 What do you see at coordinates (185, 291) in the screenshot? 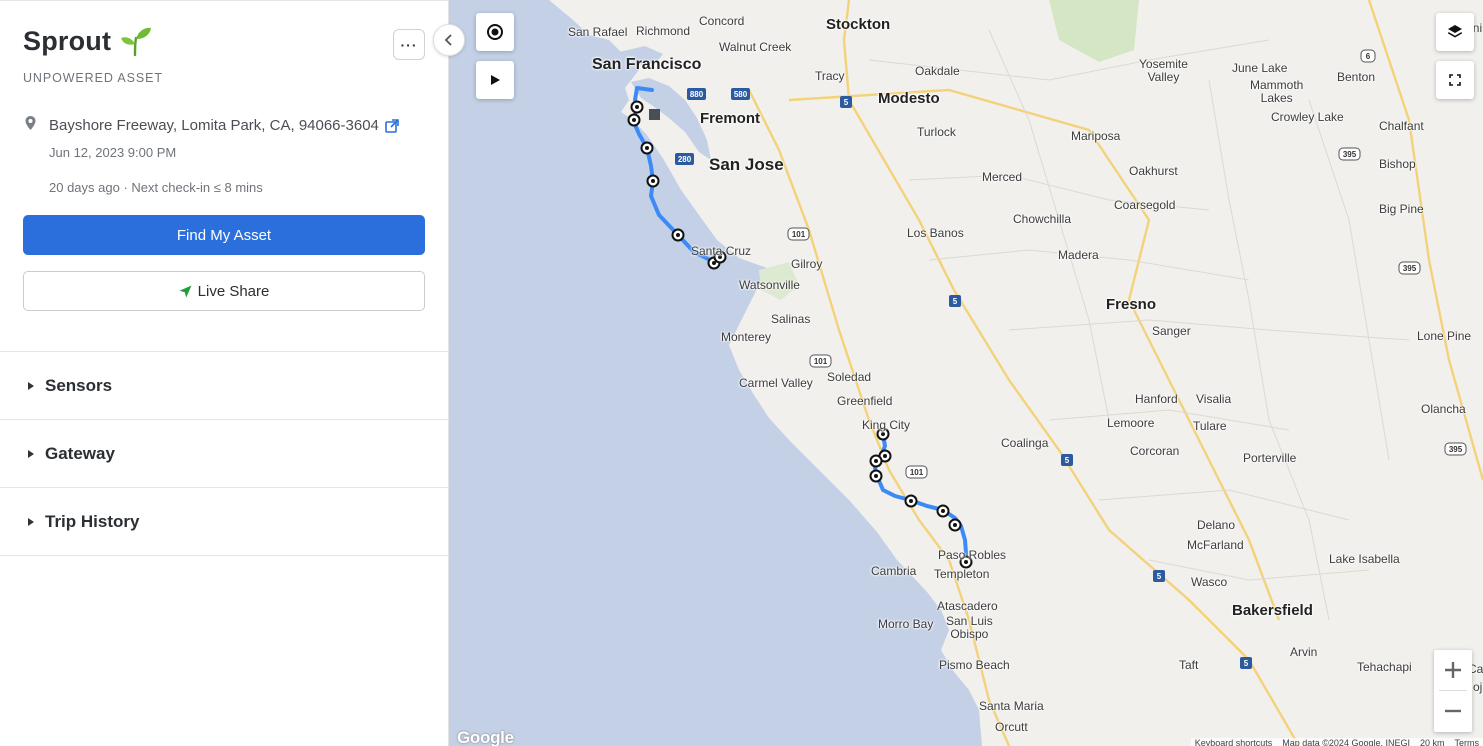
I see `navigation-arrow-icon` at bounding box center [185, 291].